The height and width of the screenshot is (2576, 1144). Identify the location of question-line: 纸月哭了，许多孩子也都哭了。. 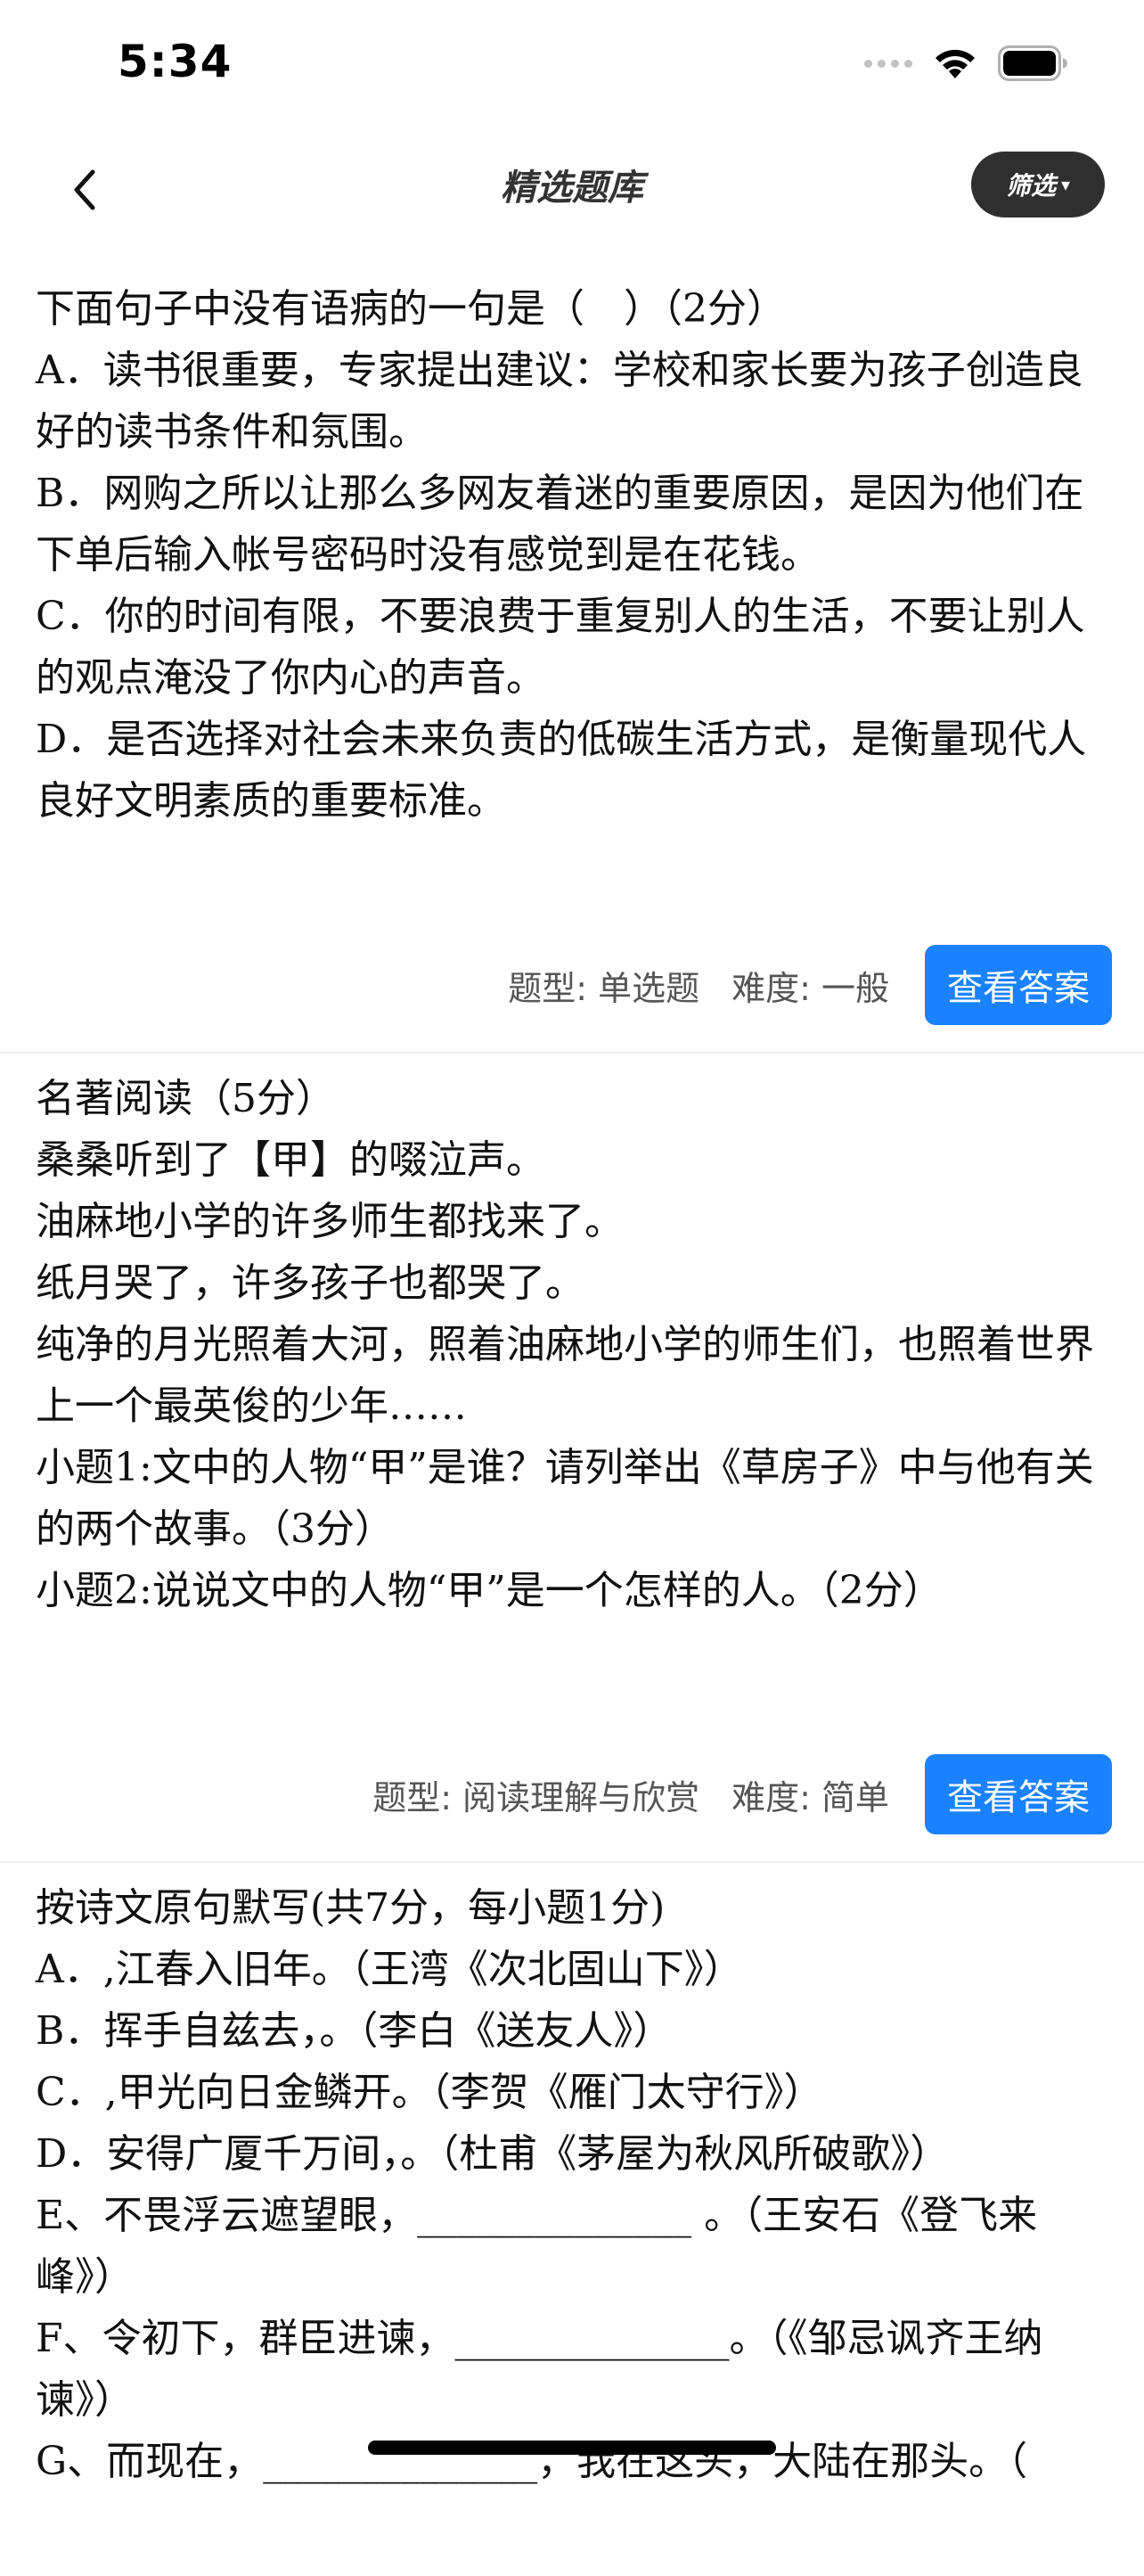
(310, 1283).